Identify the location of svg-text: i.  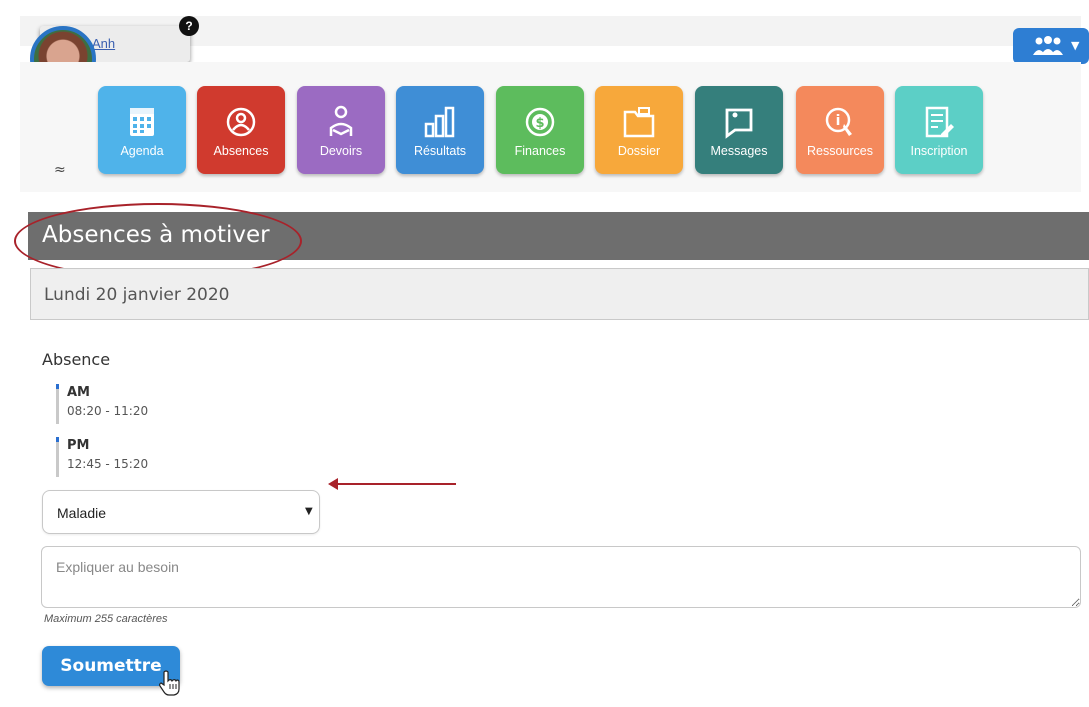
(838, 121).